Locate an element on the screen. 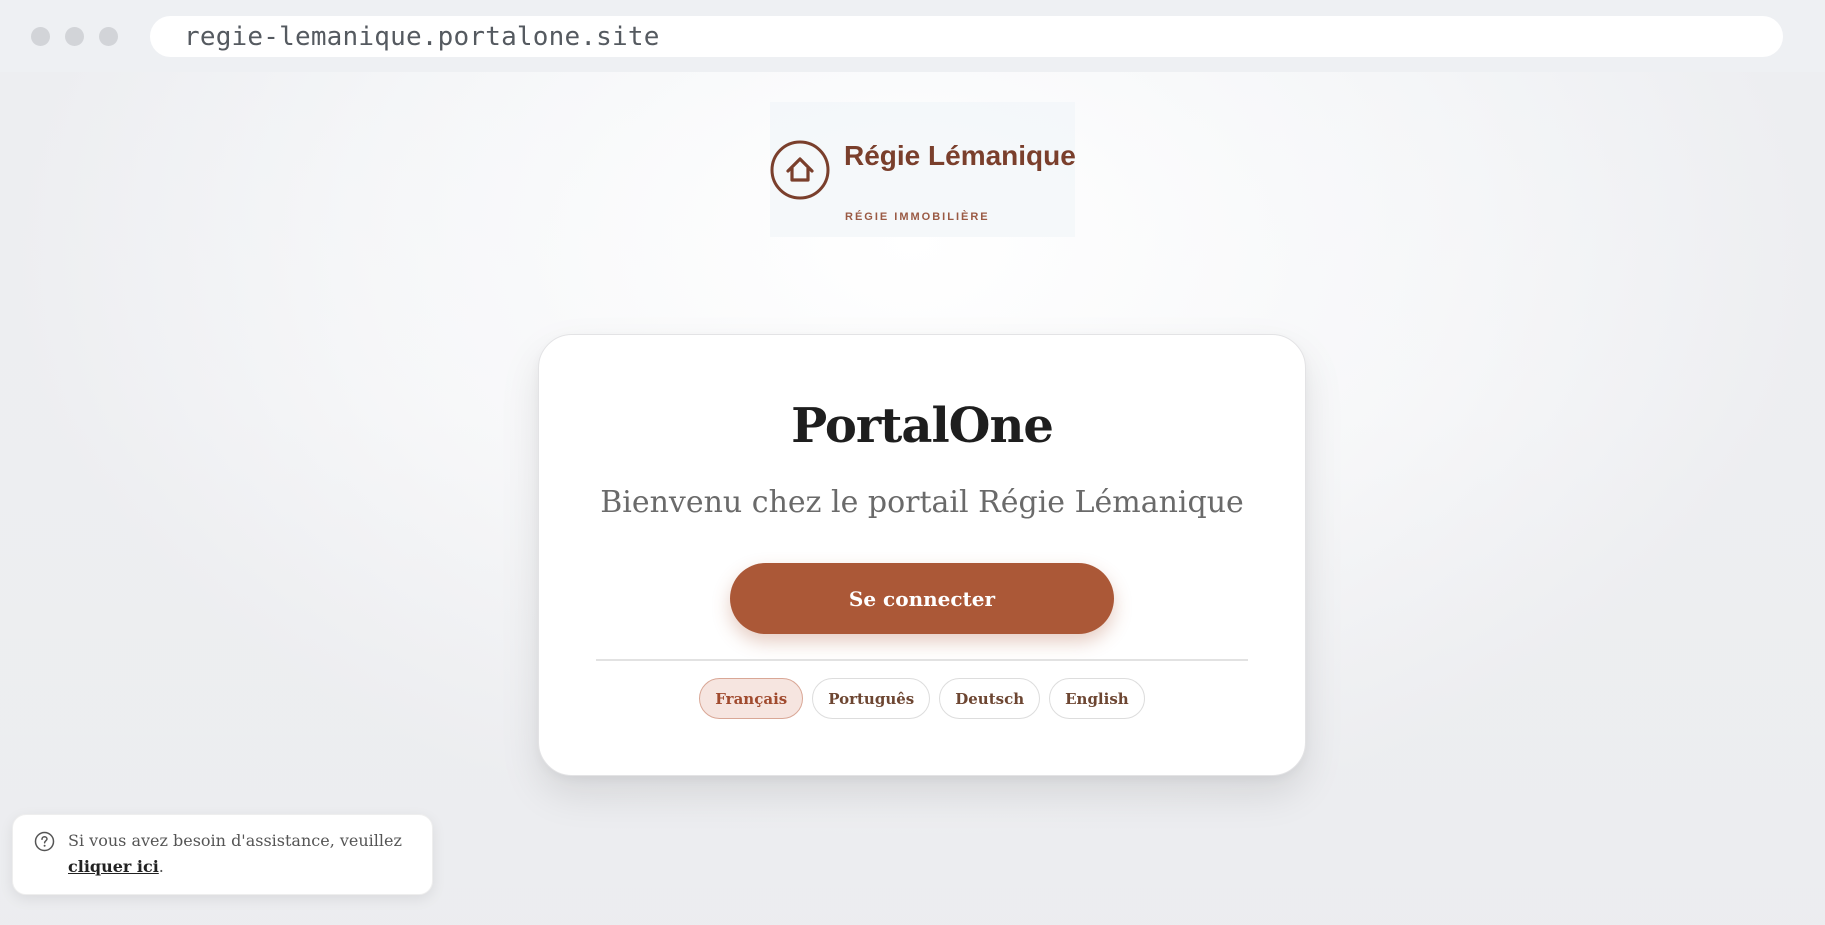 The height and width of the screenshot is (925, 1825). help-text-suffix: . is located at coordinates (161, 866).